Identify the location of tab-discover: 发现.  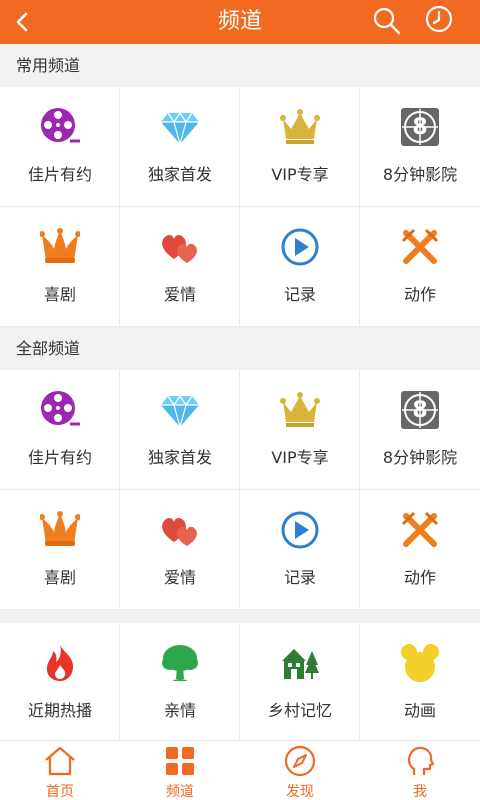
(300, 770).